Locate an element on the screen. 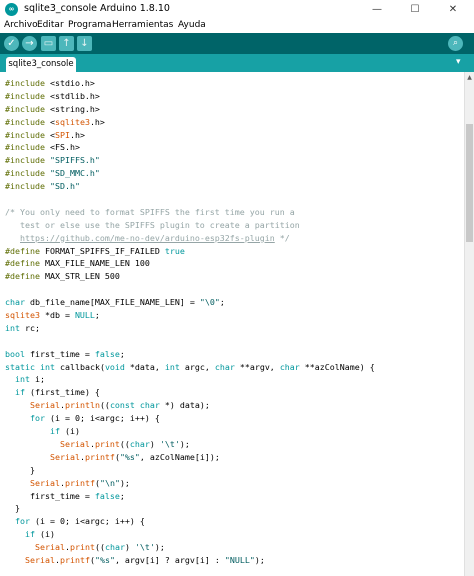 This screenshot has height=576, width=474. code-token: printf is located at coordinates (79, 482).